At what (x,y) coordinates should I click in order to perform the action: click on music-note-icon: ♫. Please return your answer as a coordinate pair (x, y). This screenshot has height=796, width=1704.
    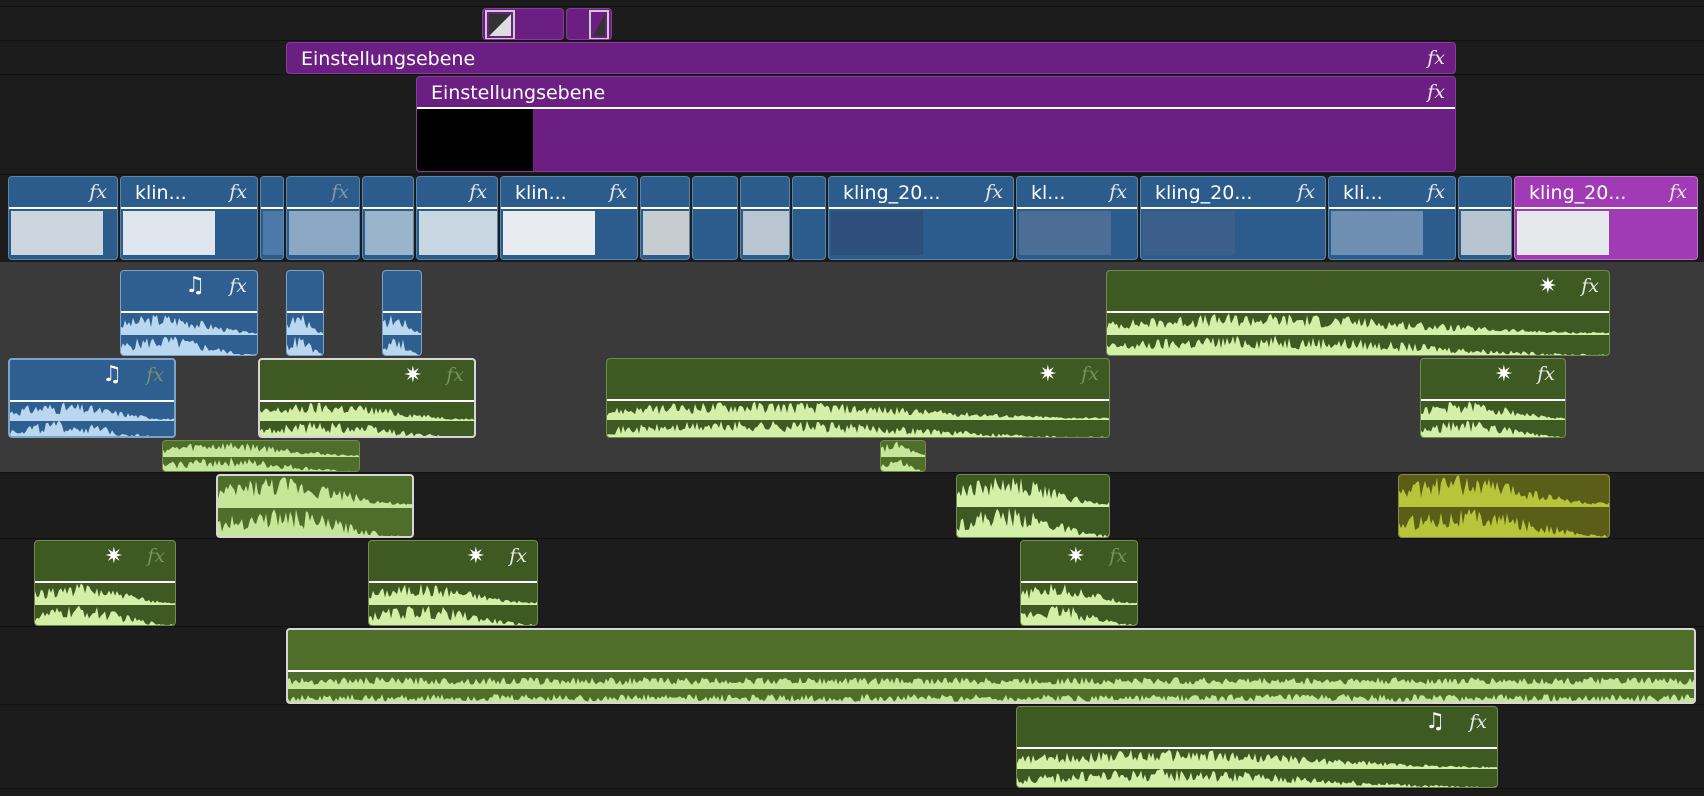
    Looking at the image, I should click on (1435, 721).